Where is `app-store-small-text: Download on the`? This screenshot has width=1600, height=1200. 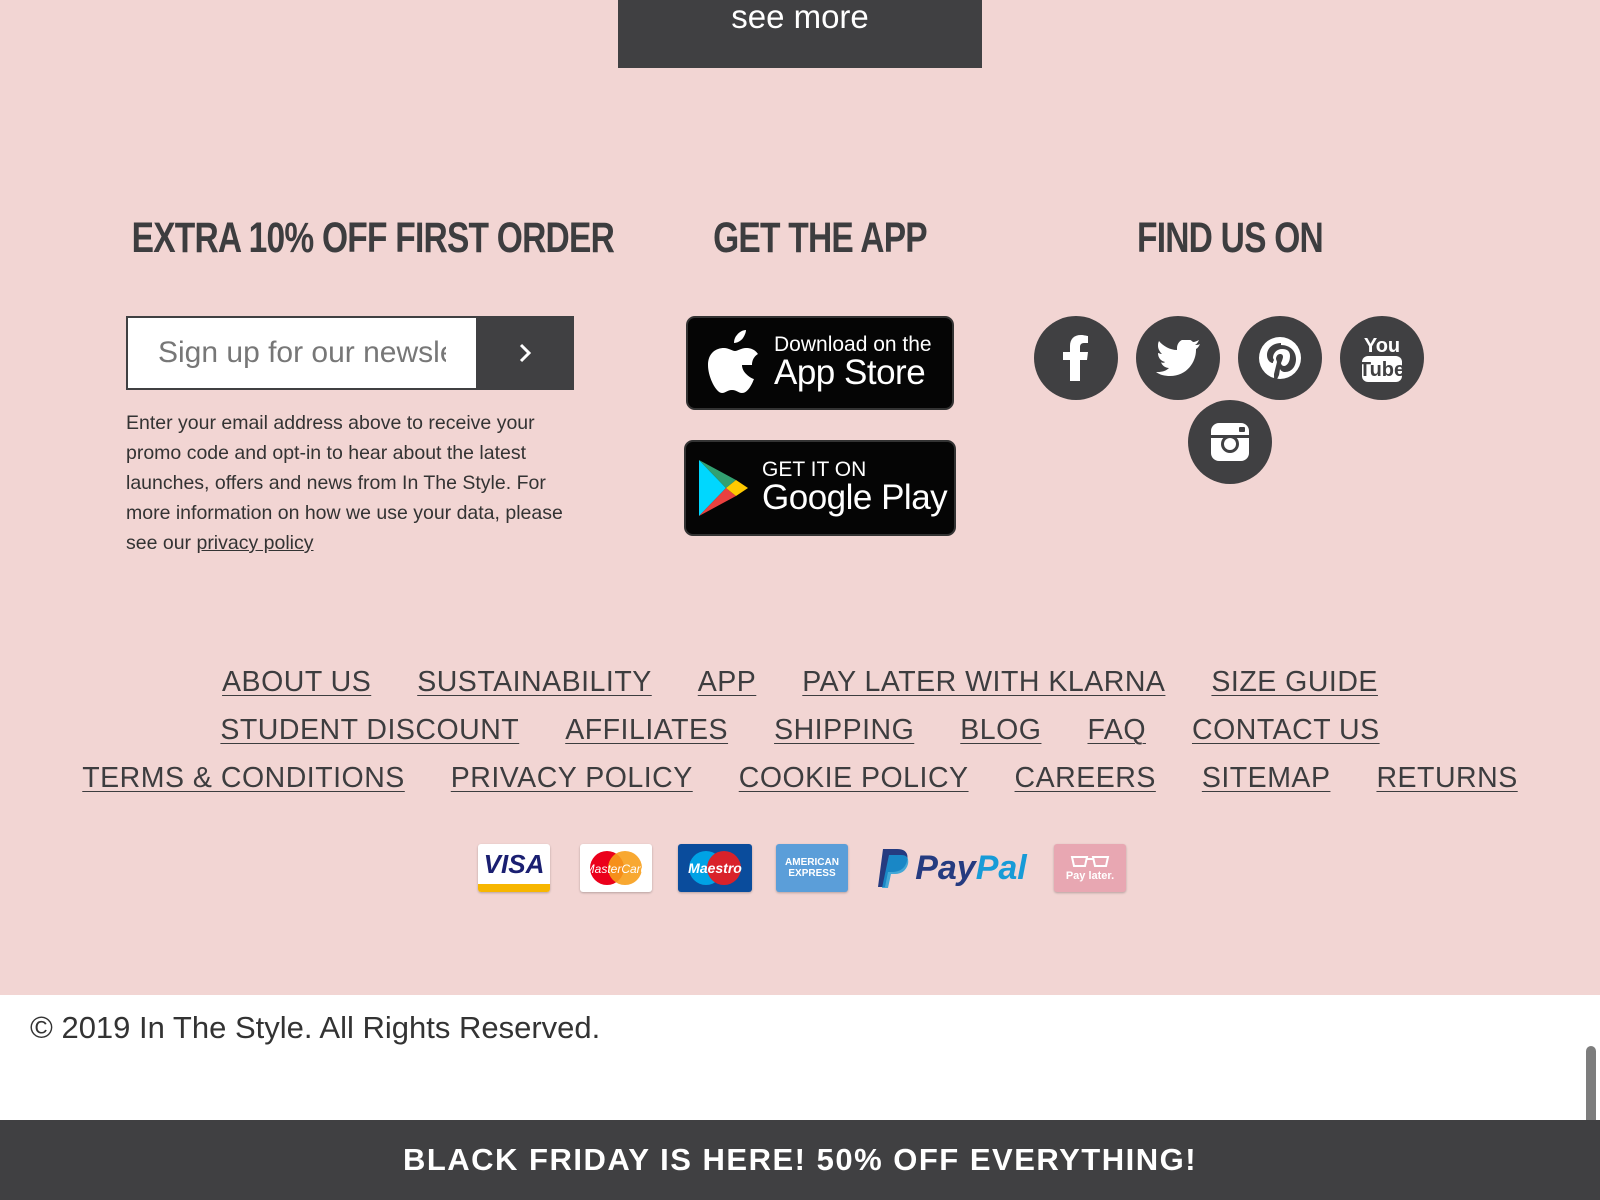 app-store-small-text: Download on the is located at coordinates (853, 345).